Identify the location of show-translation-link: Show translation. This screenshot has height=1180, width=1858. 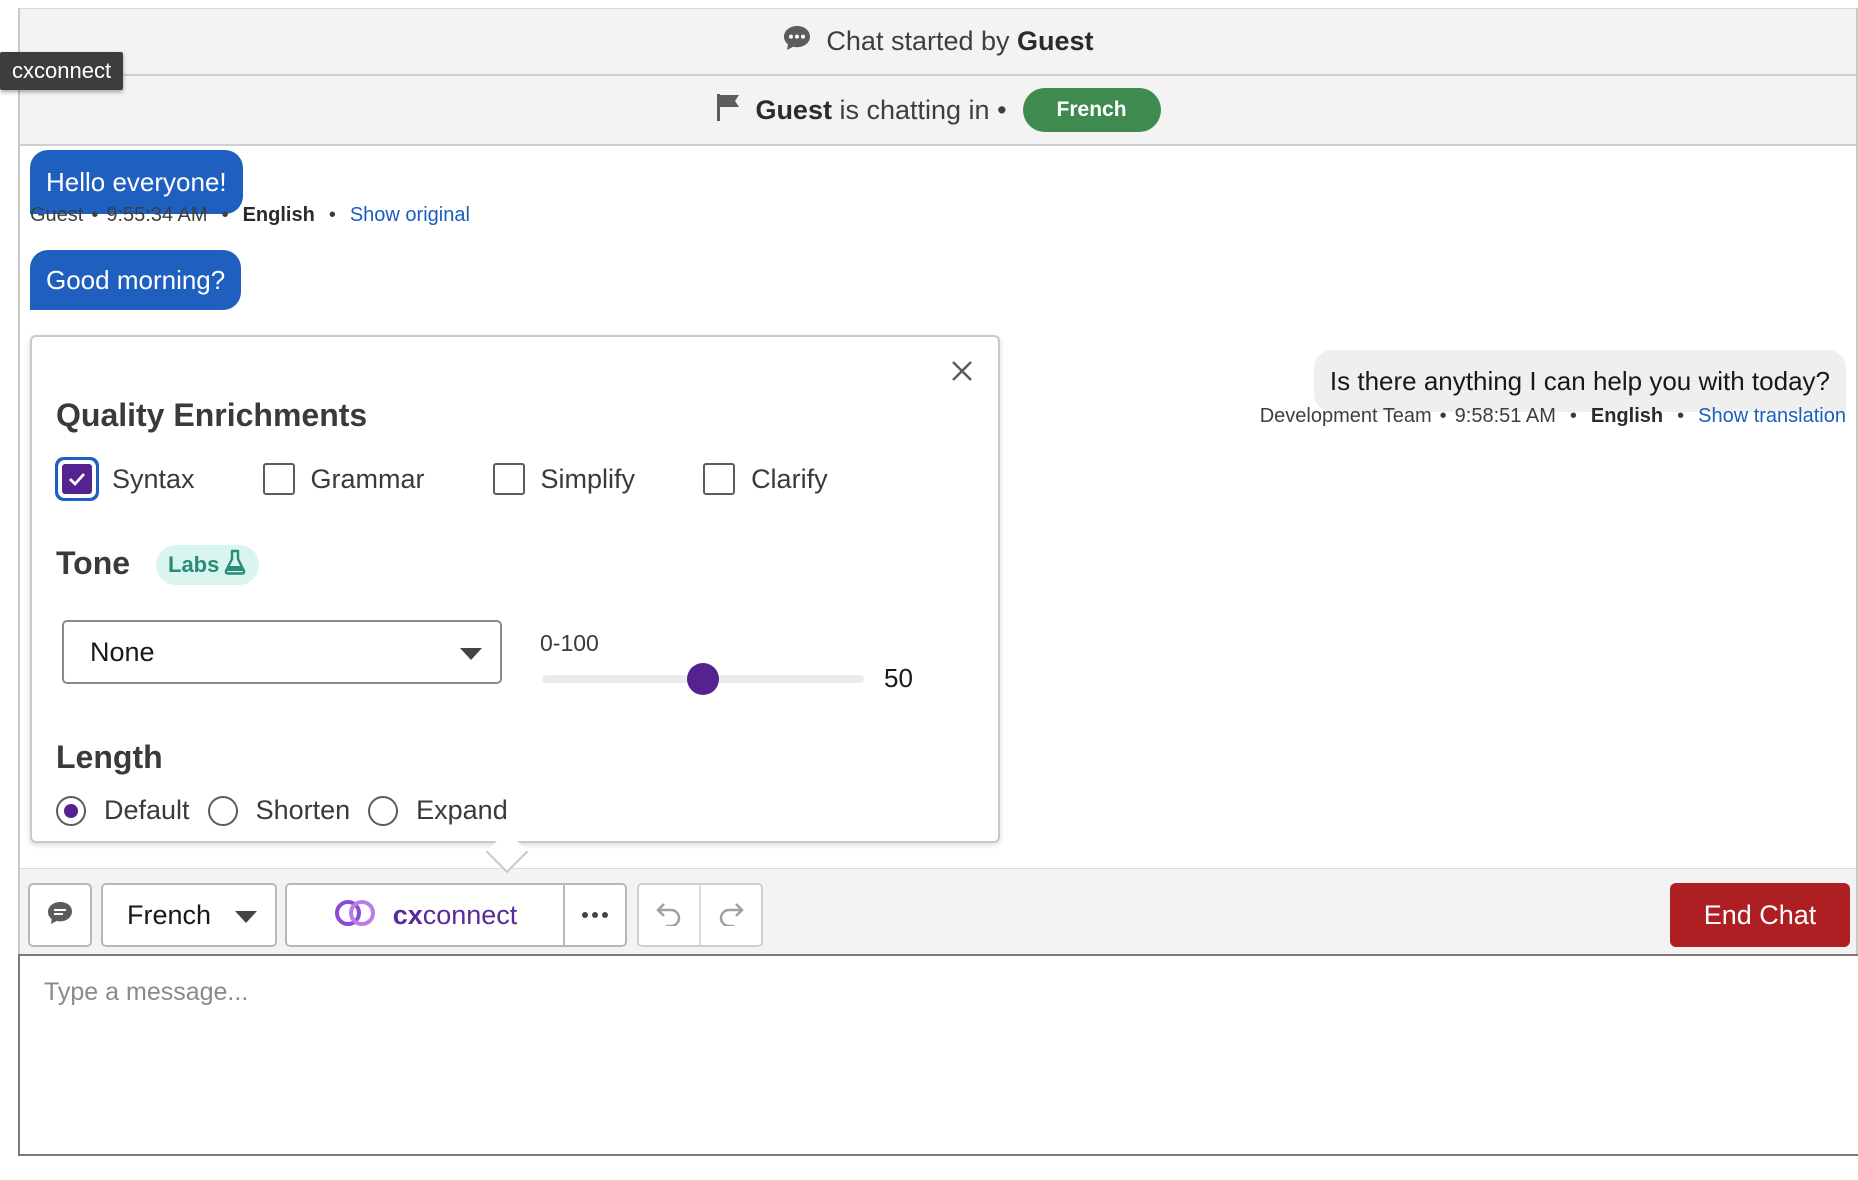
(1772, 416).